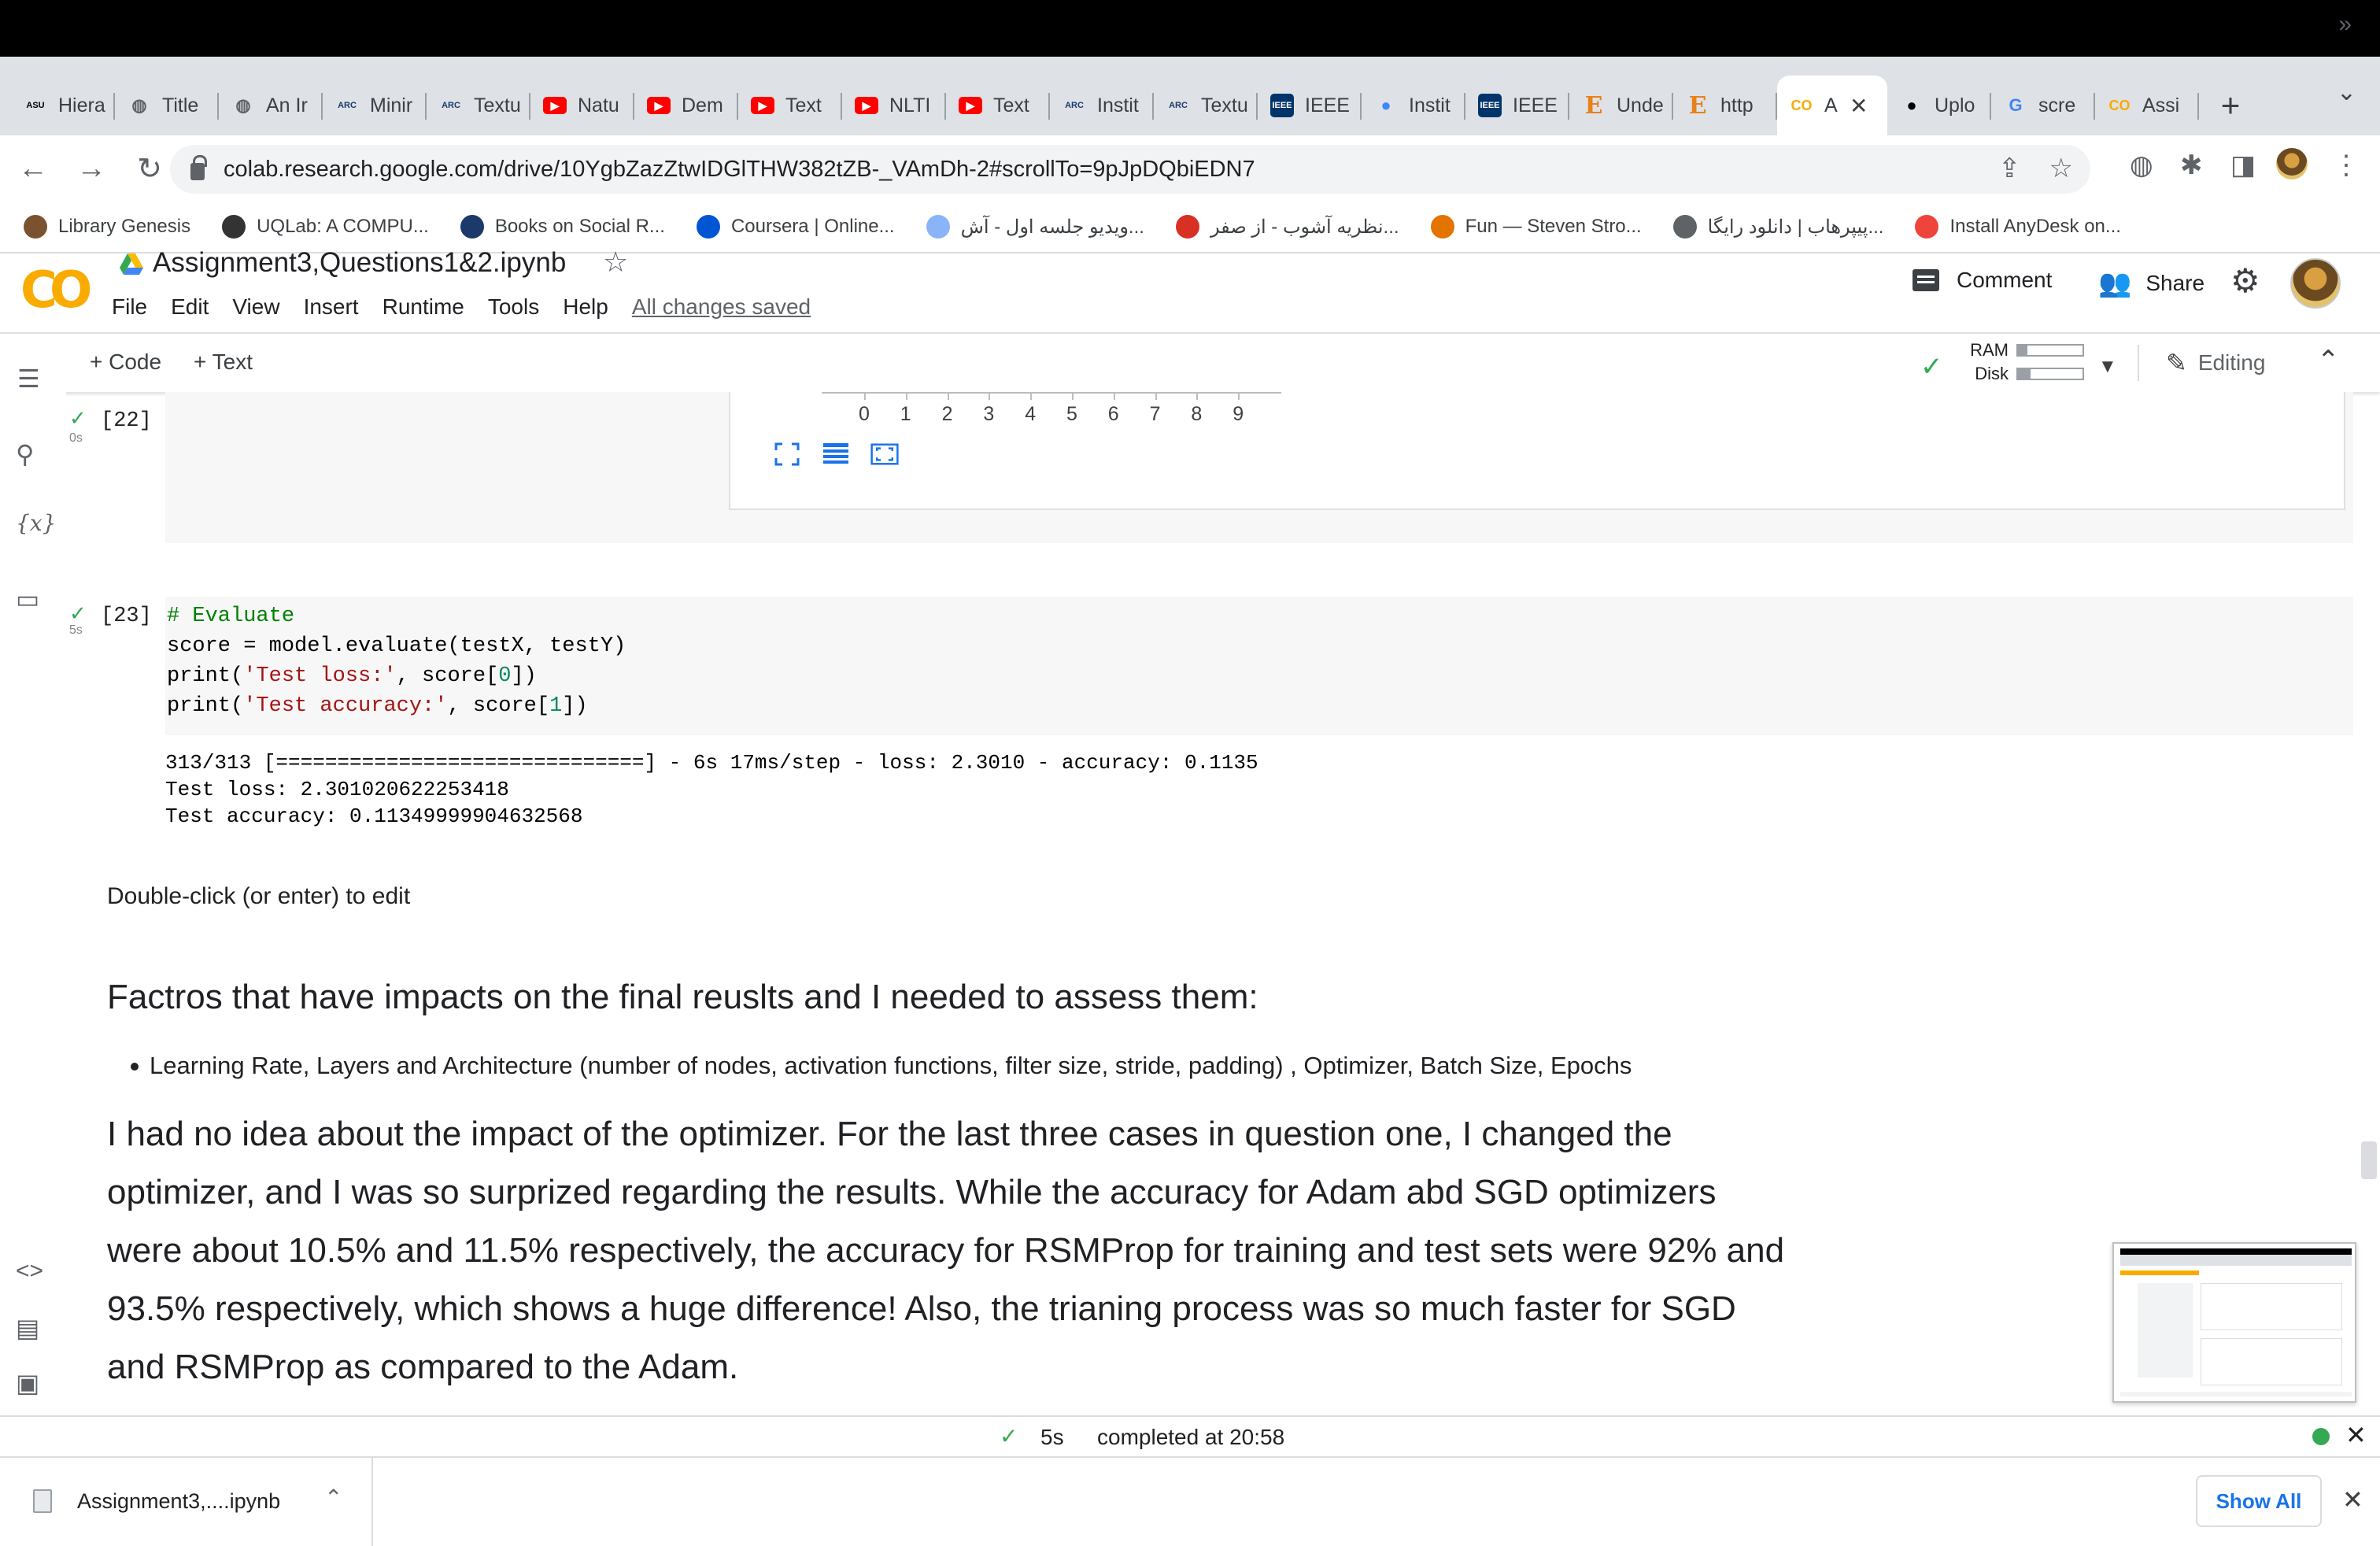 Image resolution: width=2380 pixels, height=1546 pixels. Describe the element at coordinates (1859, 106) in the screenshot. I see `tab-close-icon: ✕` at that location.